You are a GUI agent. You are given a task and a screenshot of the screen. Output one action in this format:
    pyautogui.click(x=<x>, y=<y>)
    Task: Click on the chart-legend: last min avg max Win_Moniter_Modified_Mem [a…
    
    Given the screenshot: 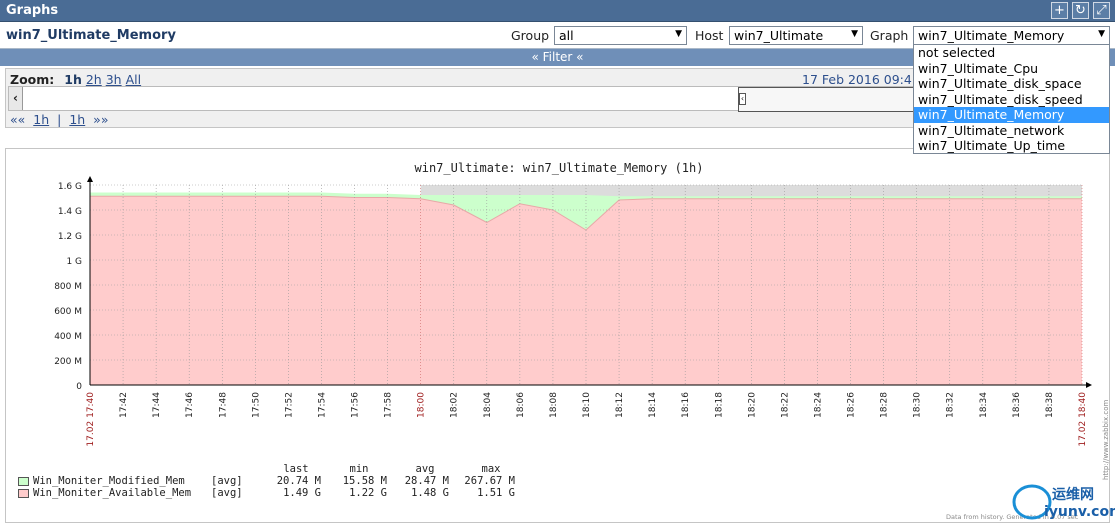 What is the action you would take?
    pyautogui.click(x=272, y=481)
    